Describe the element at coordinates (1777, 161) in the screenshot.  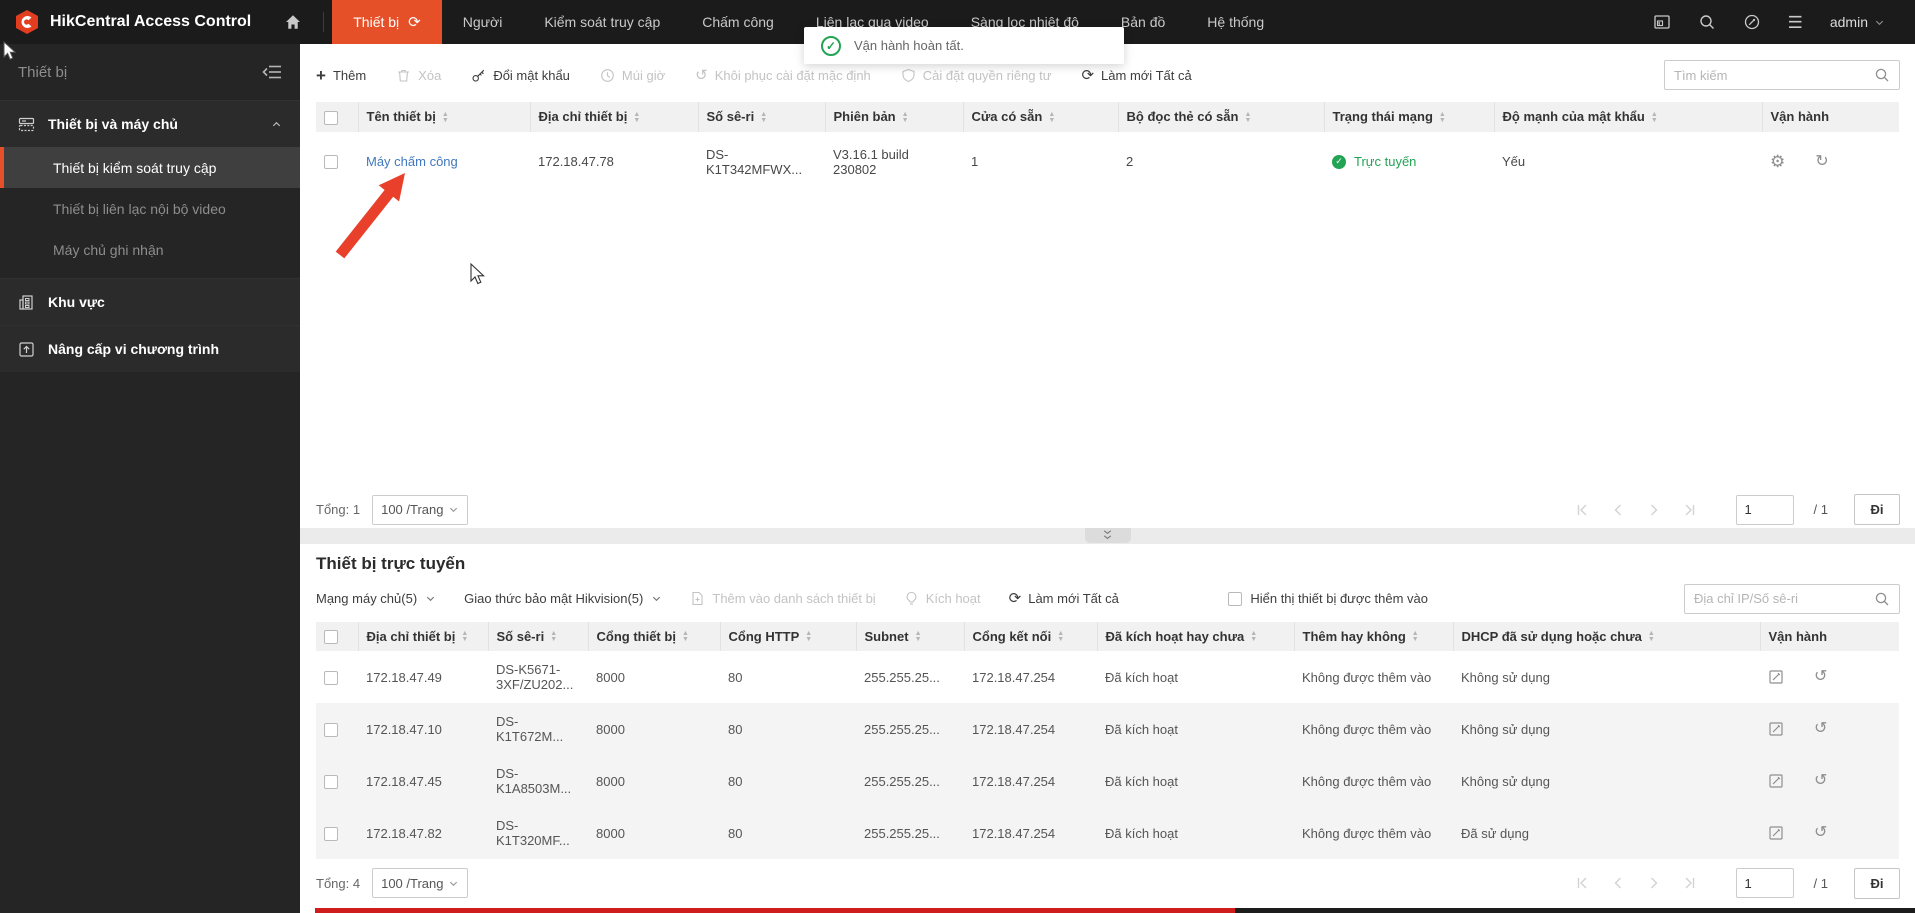
I see `settings-gear-icon: ⚙` at that location.